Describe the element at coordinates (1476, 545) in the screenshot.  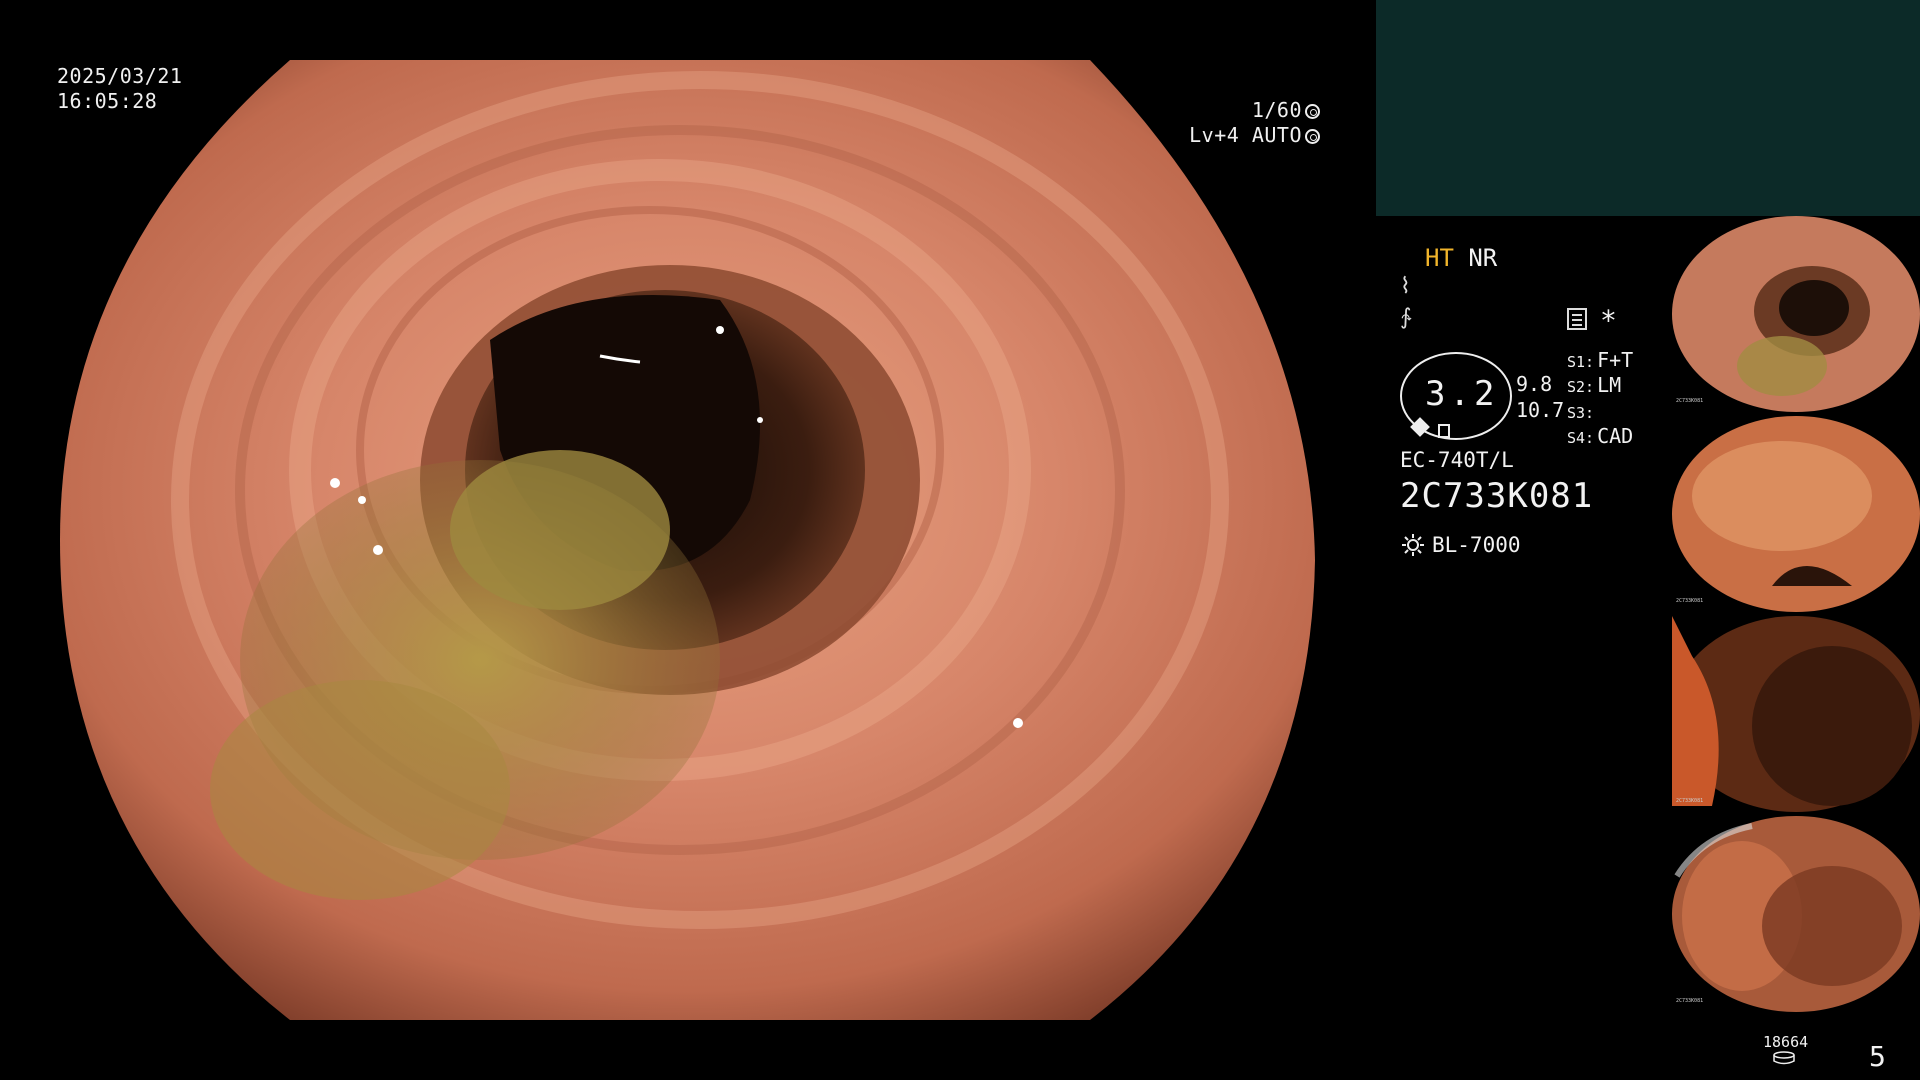
I see `light-source: BL-7000` at that location.